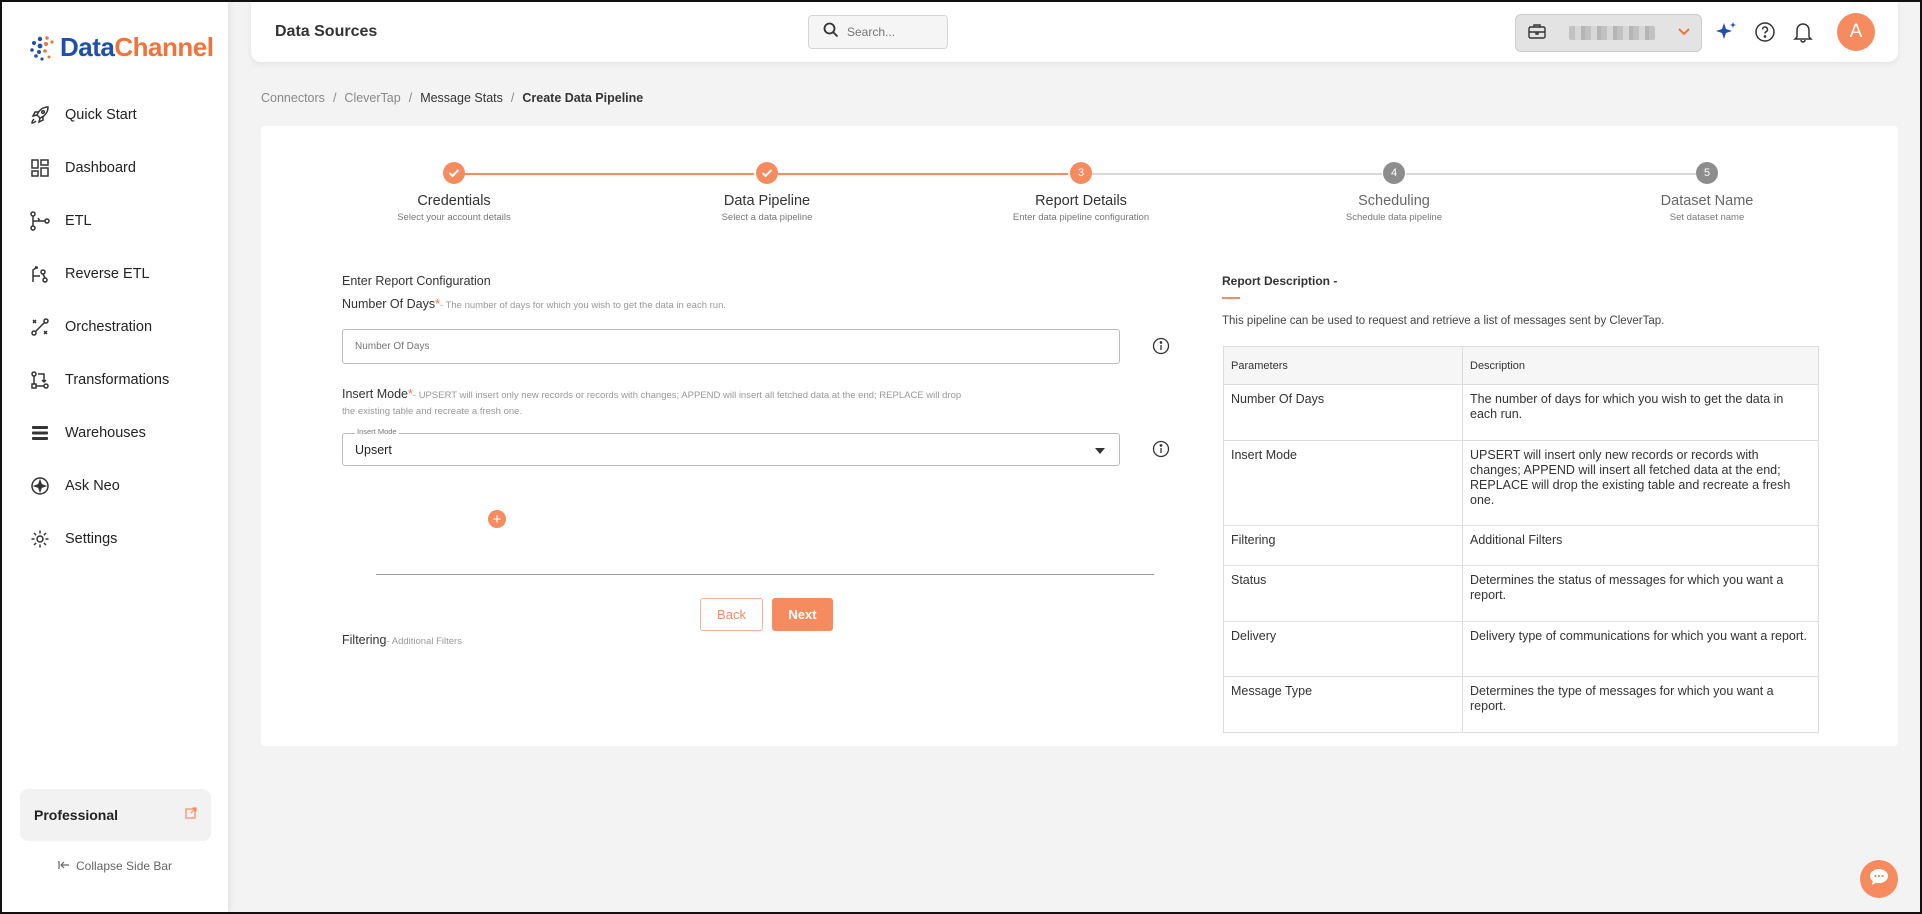 The width and height of the screenshot is (1922, 914). Describe the element at coordinates (1074, 32) in the screenshot. I see `top-header: Data Sources A` at that location.